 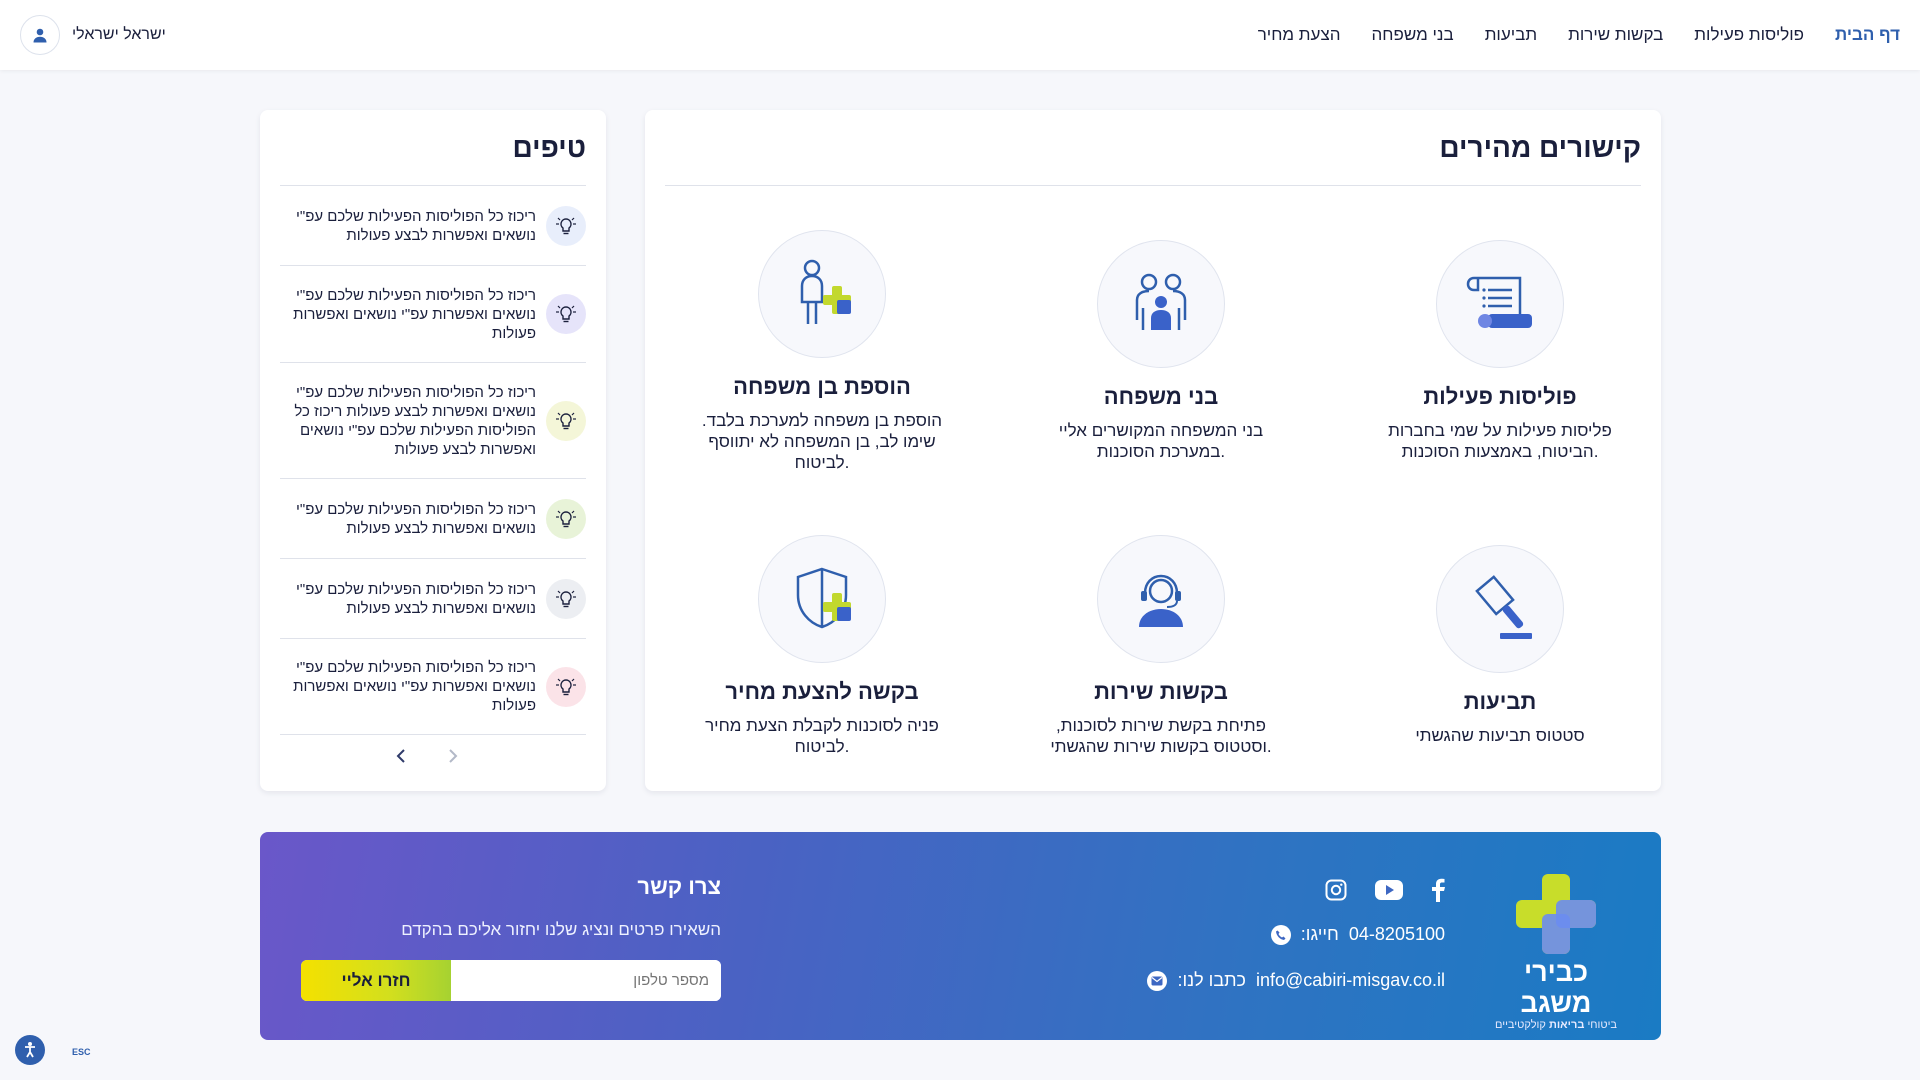 I want to click on add-family-member-icon, so click(x=822, y=294).